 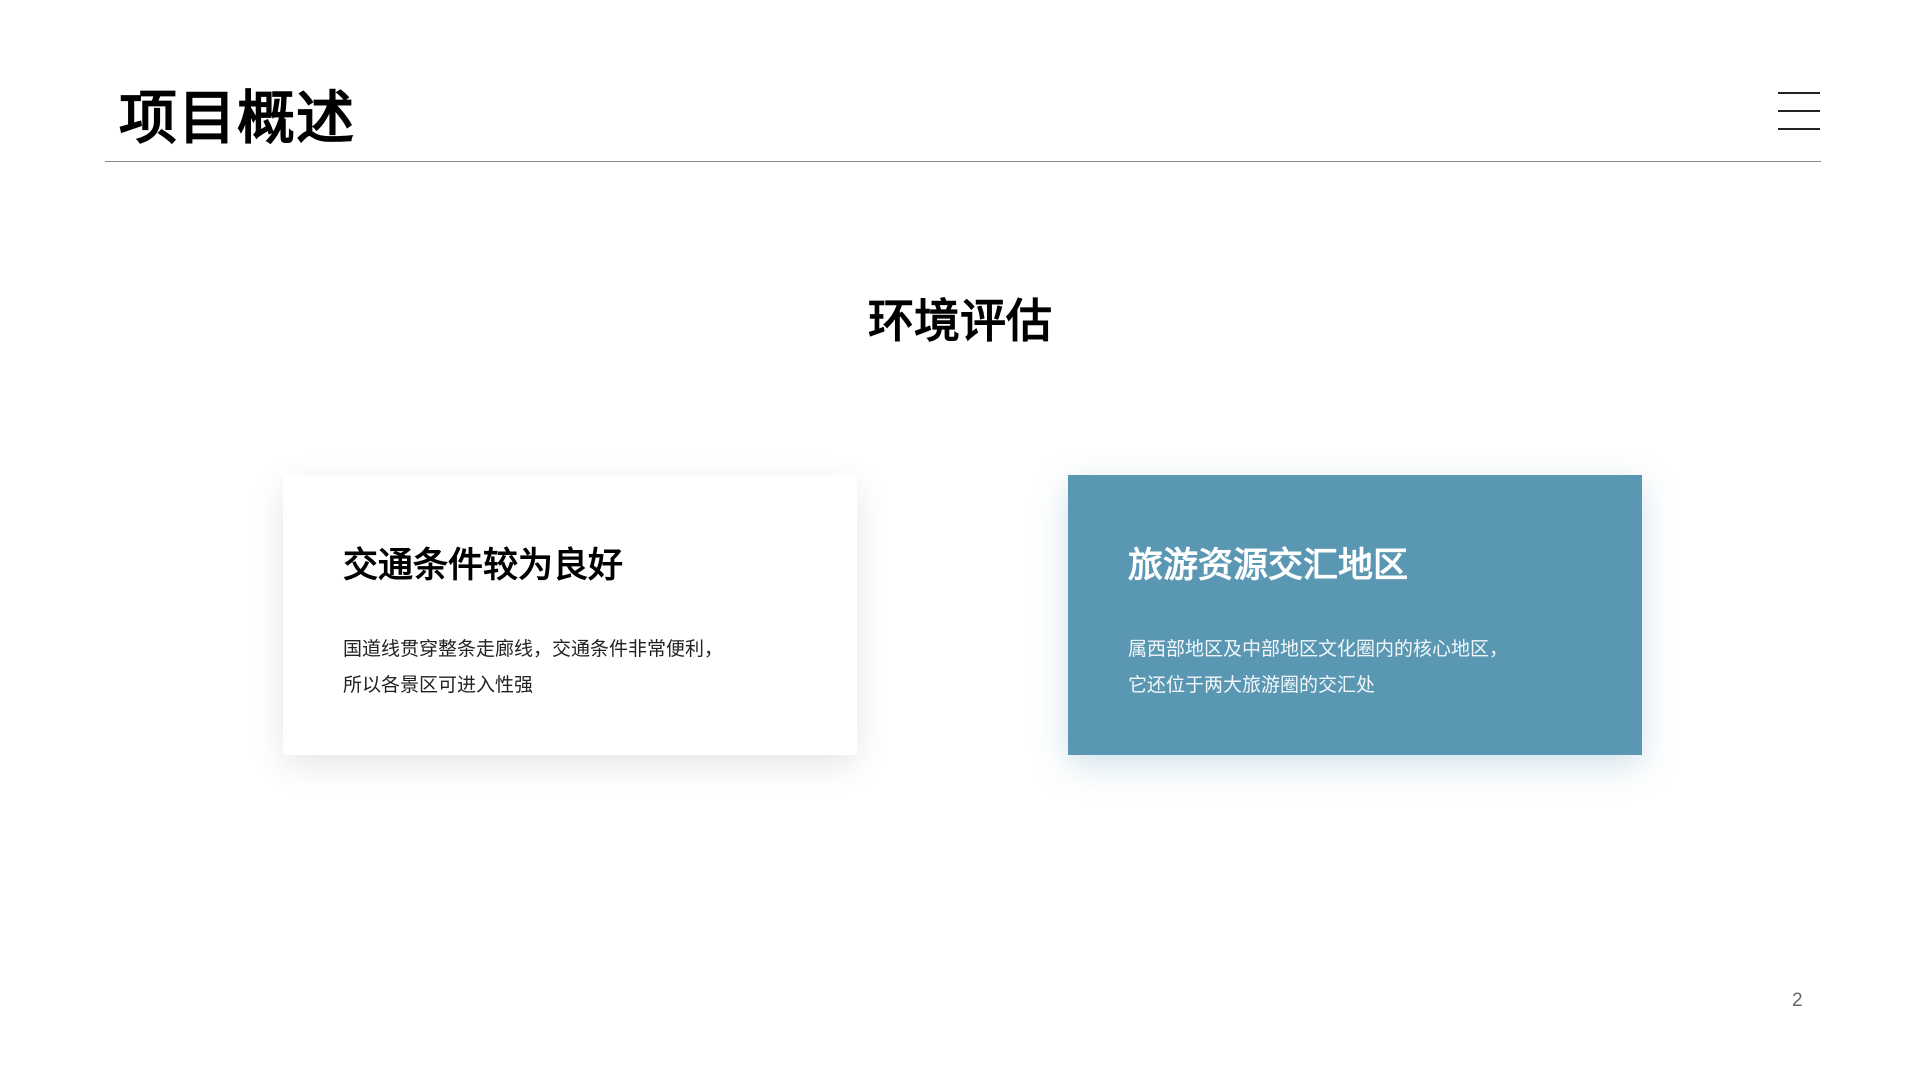 What do you see at coordinates (1797, 1000) in the screenshot?
I see `page-number: 2` at bounding box center [1797, 1000].